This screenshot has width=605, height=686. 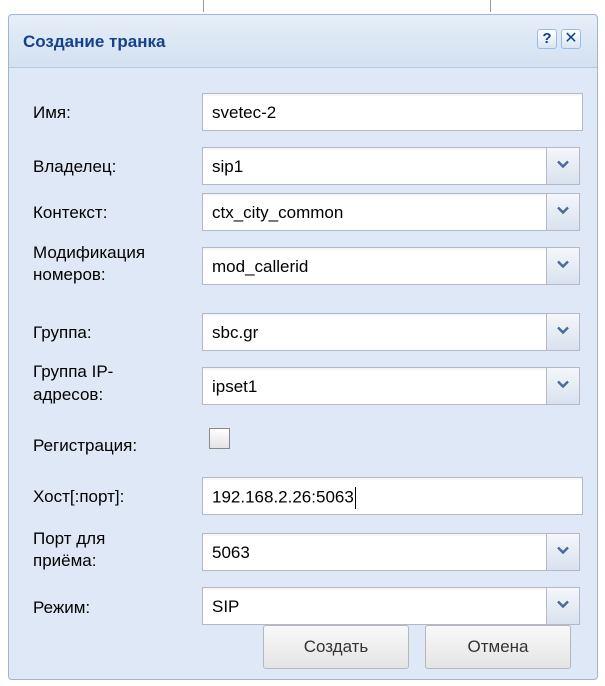 What do you see at coordinates (228, 166) in the screenshot?
I see `owner-value: sip1` at bounding box center [228, 166].